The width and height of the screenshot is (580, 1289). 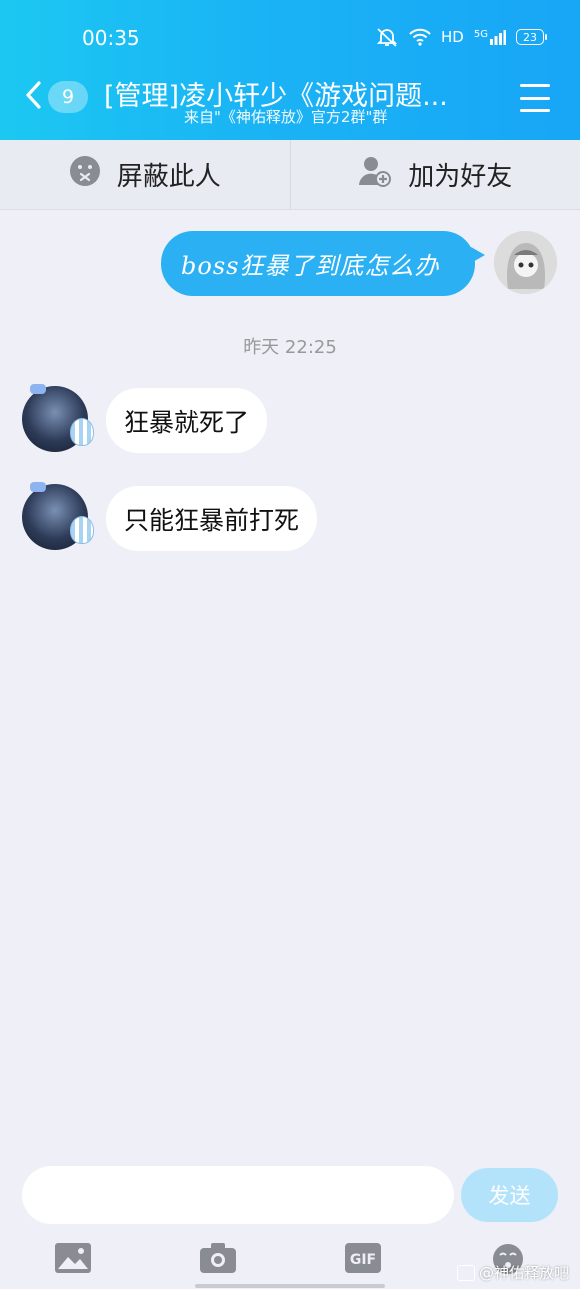 I want to click on unread-count-badge: 9, so click(x=68, y=97).